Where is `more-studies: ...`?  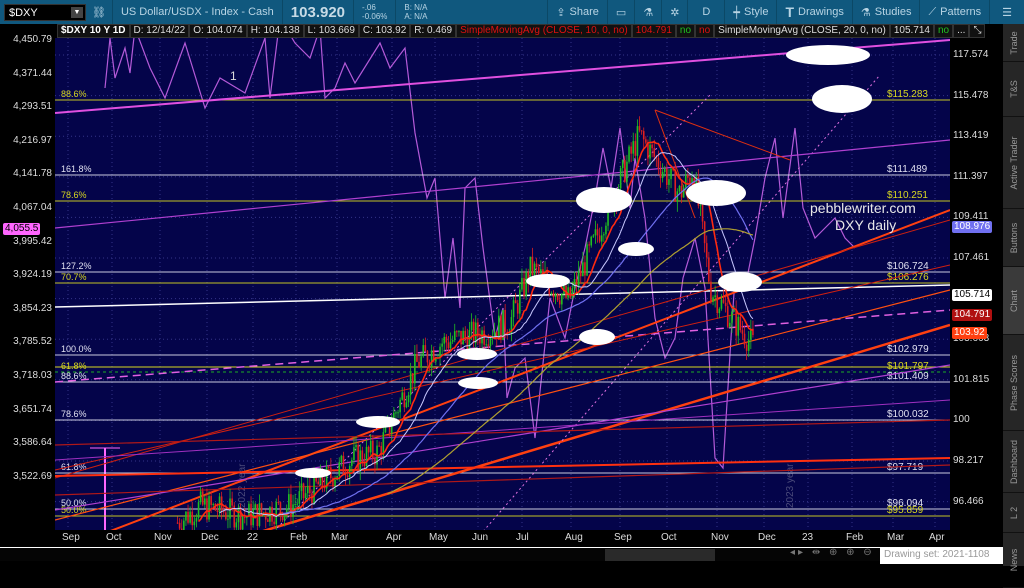 more-studies: ... is located at coordinates (961, 31).